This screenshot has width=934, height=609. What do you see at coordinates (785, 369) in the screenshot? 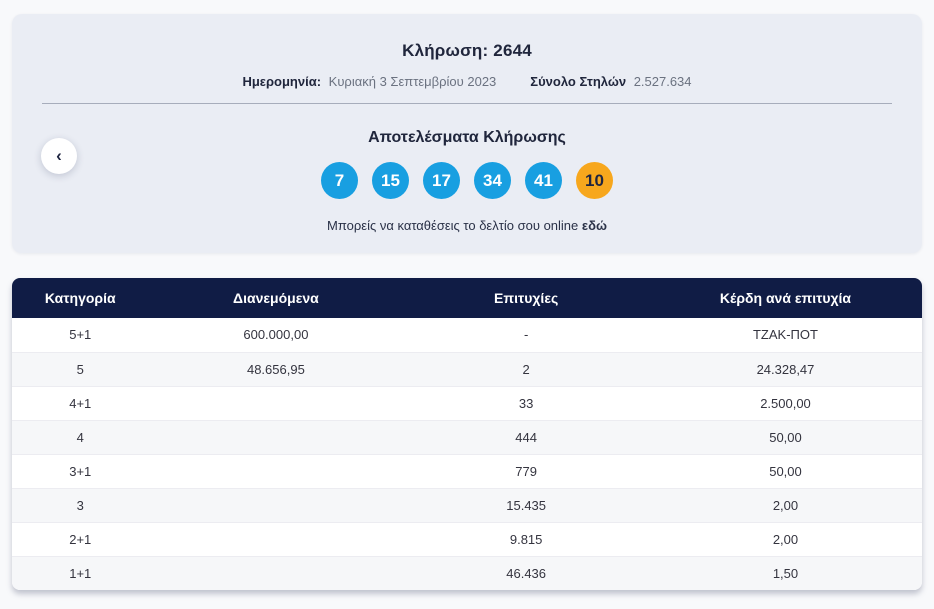
I see `table-cell: 24.328,47` at bounding box center [785, 369].